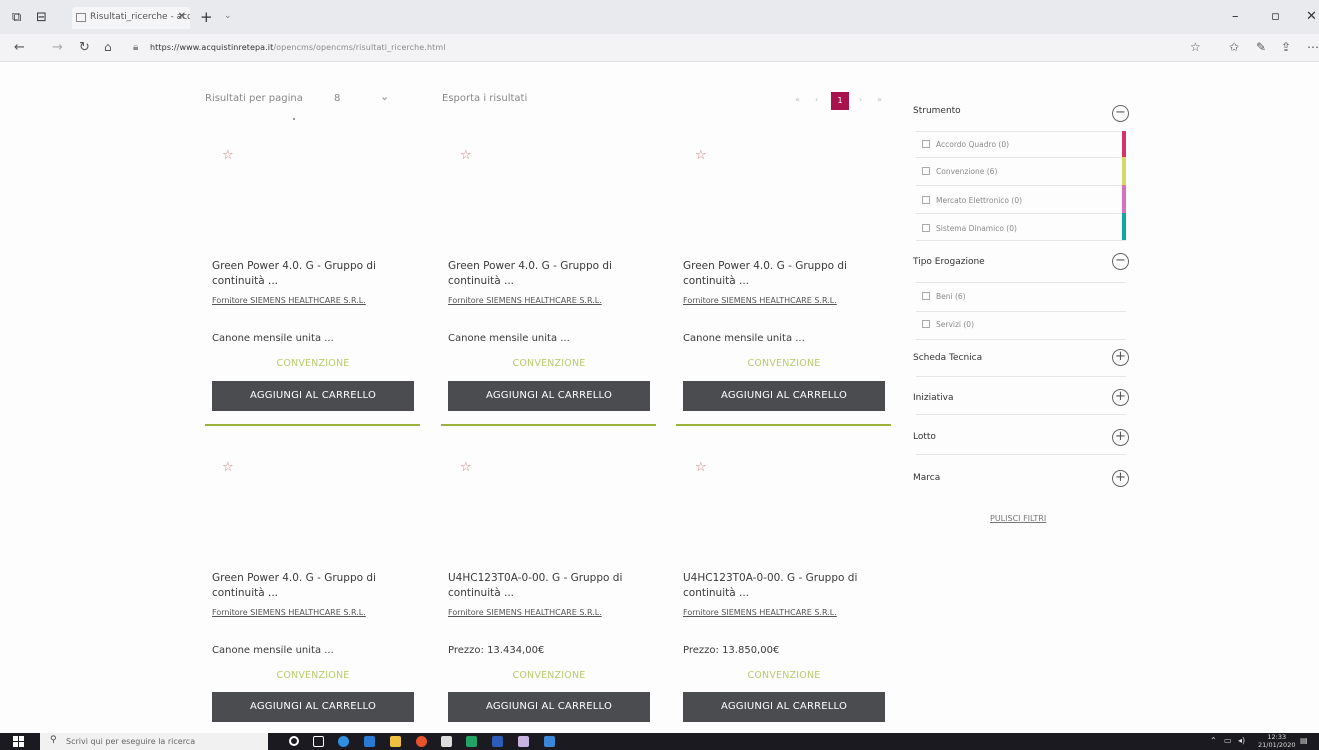 The image size is (1319, 750). I want to click on network-icon: ▭, so click(1228, 740).